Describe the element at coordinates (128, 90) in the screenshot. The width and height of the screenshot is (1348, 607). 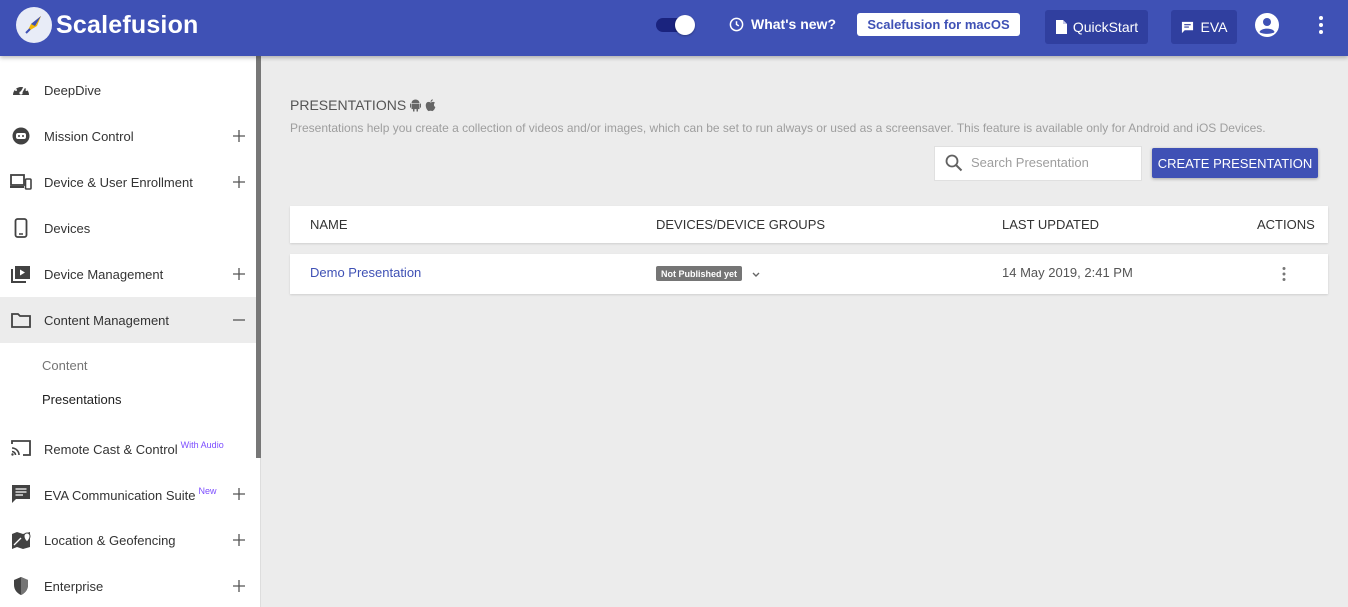
I see `sidebar-item-deepdive: DeepDive` at that location.